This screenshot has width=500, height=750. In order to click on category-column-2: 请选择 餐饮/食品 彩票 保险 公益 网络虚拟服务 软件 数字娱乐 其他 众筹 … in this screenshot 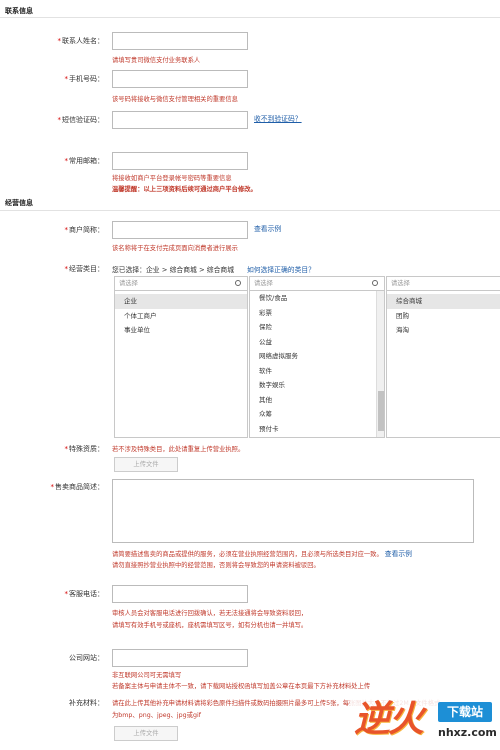, I will do `click(317, 357)`.